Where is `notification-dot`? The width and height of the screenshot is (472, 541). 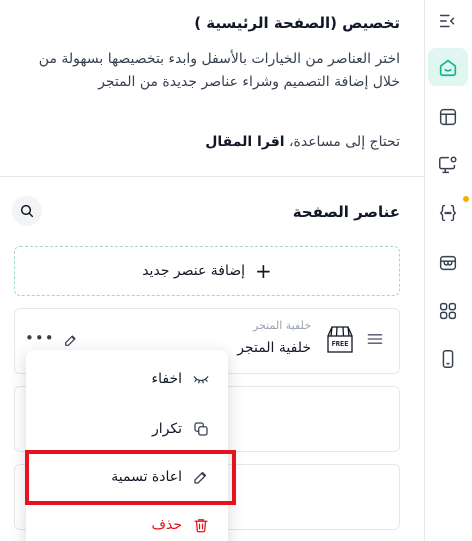 notification-dot is located at coordinates (466, 199).